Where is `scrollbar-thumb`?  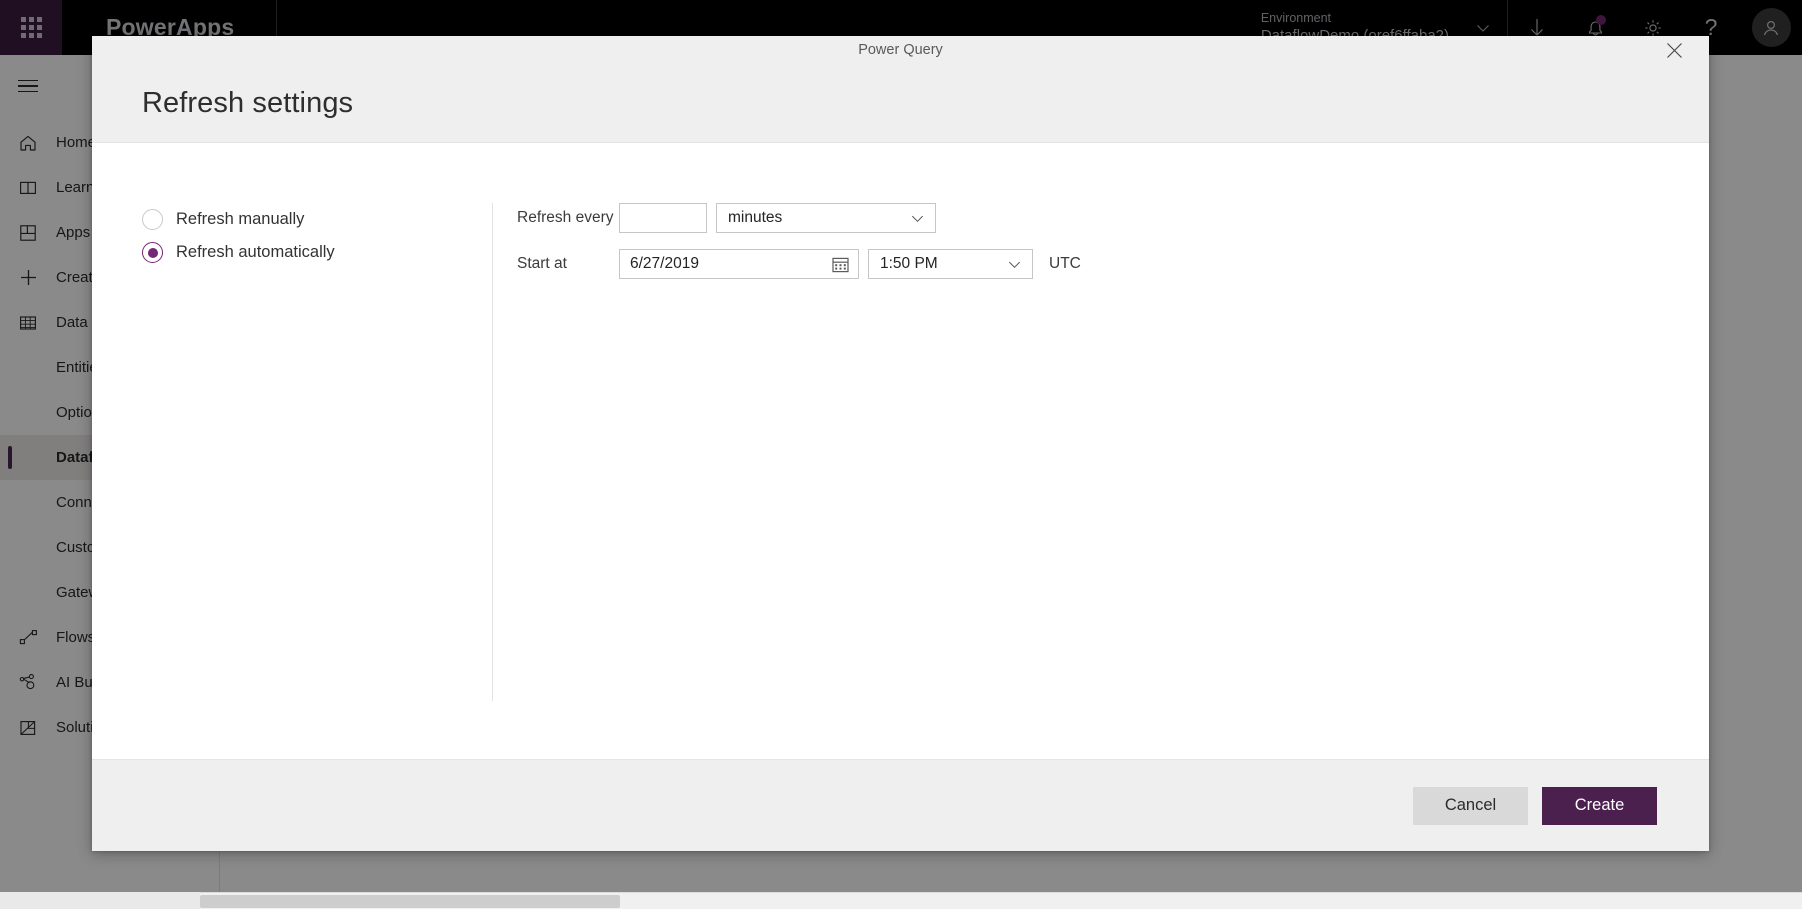
scrollbar-thumb is located at coordinates (410, 901).